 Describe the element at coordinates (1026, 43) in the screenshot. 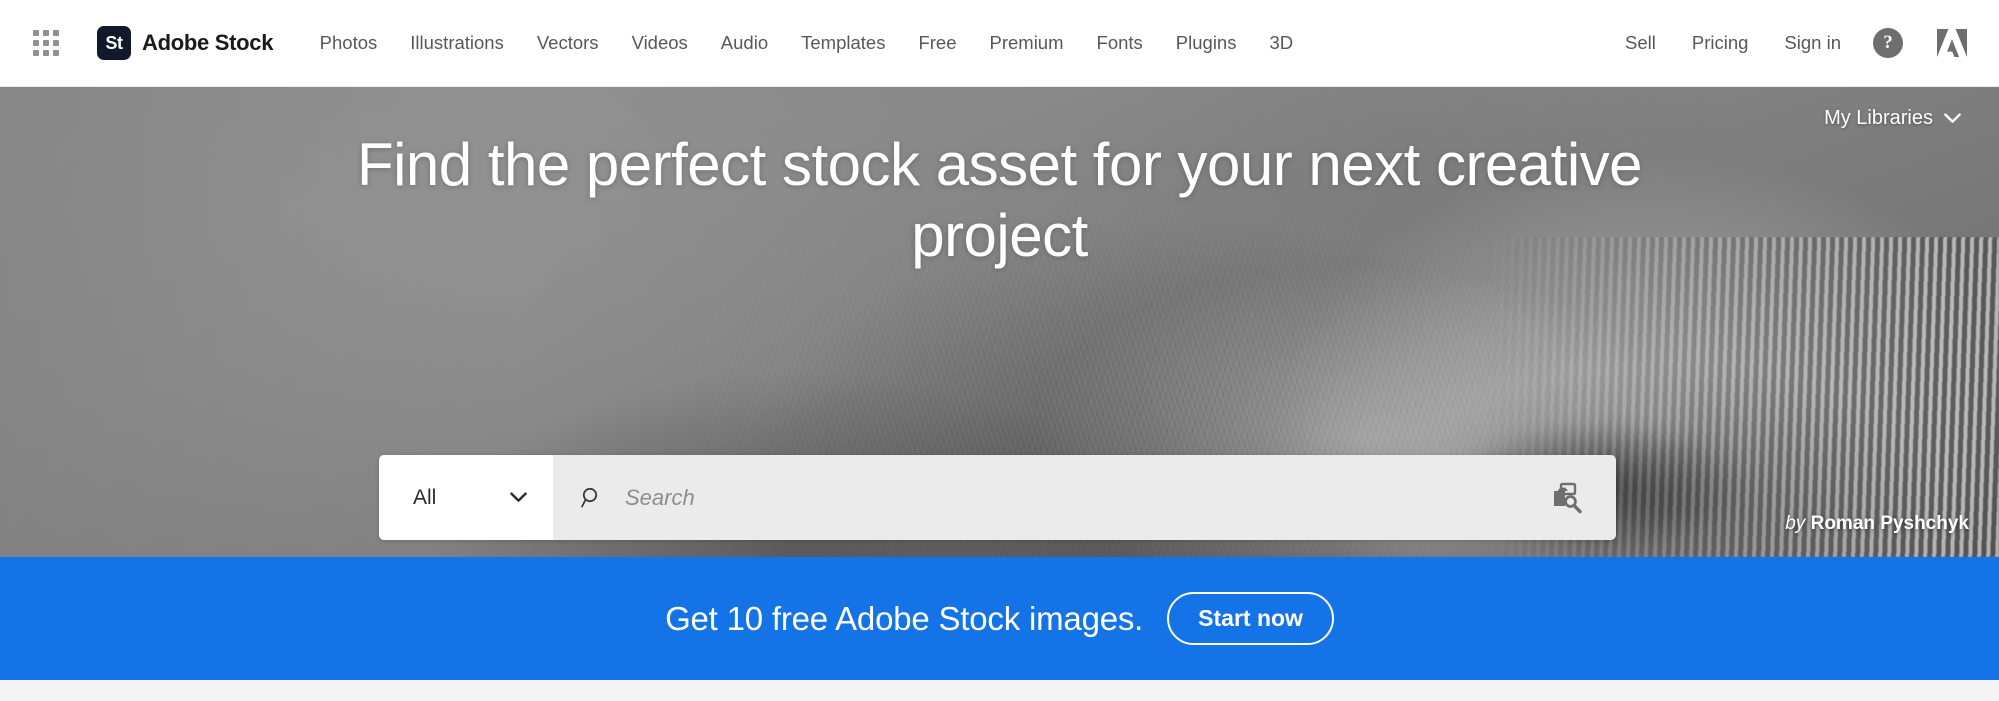

I see `nav-item-premium: Premium` at that location.